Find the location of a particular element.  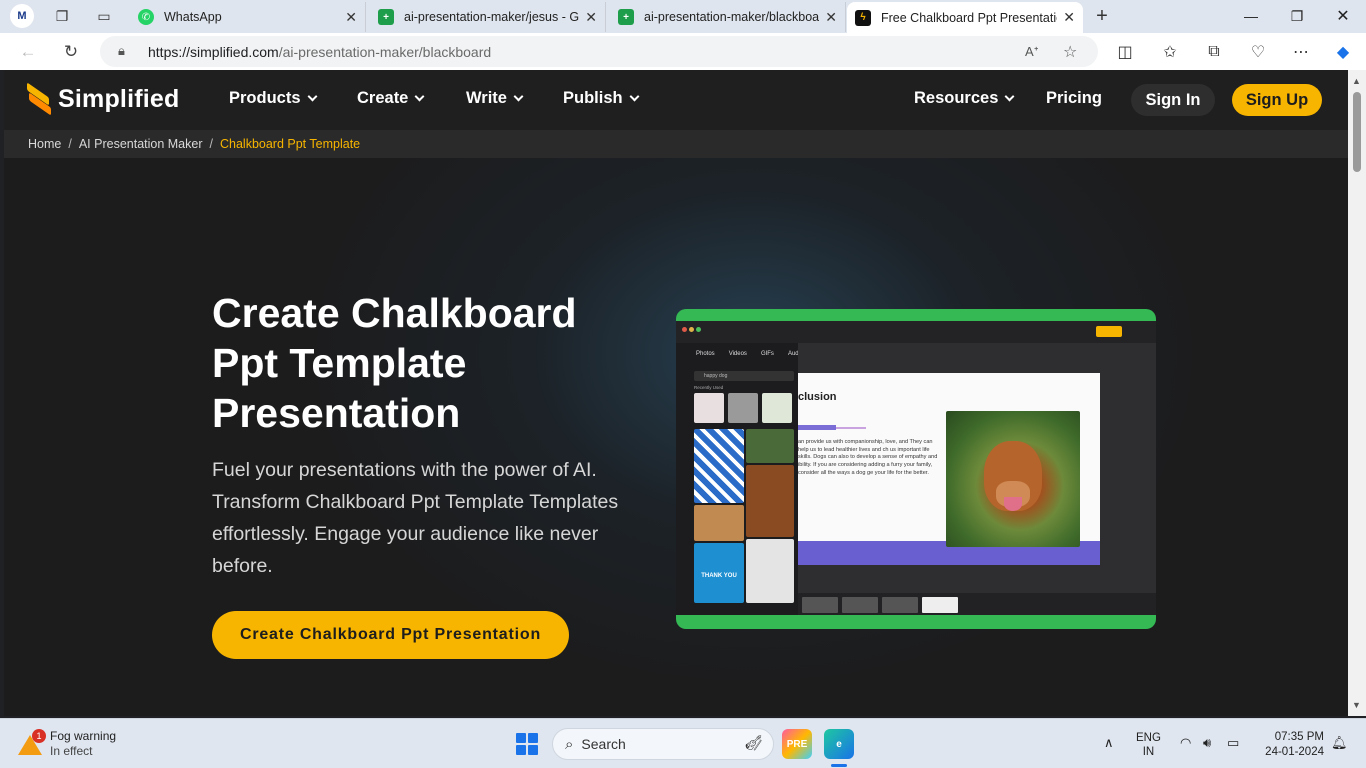

nav-pricing: Pricing is located at coordinates (1074, 98).